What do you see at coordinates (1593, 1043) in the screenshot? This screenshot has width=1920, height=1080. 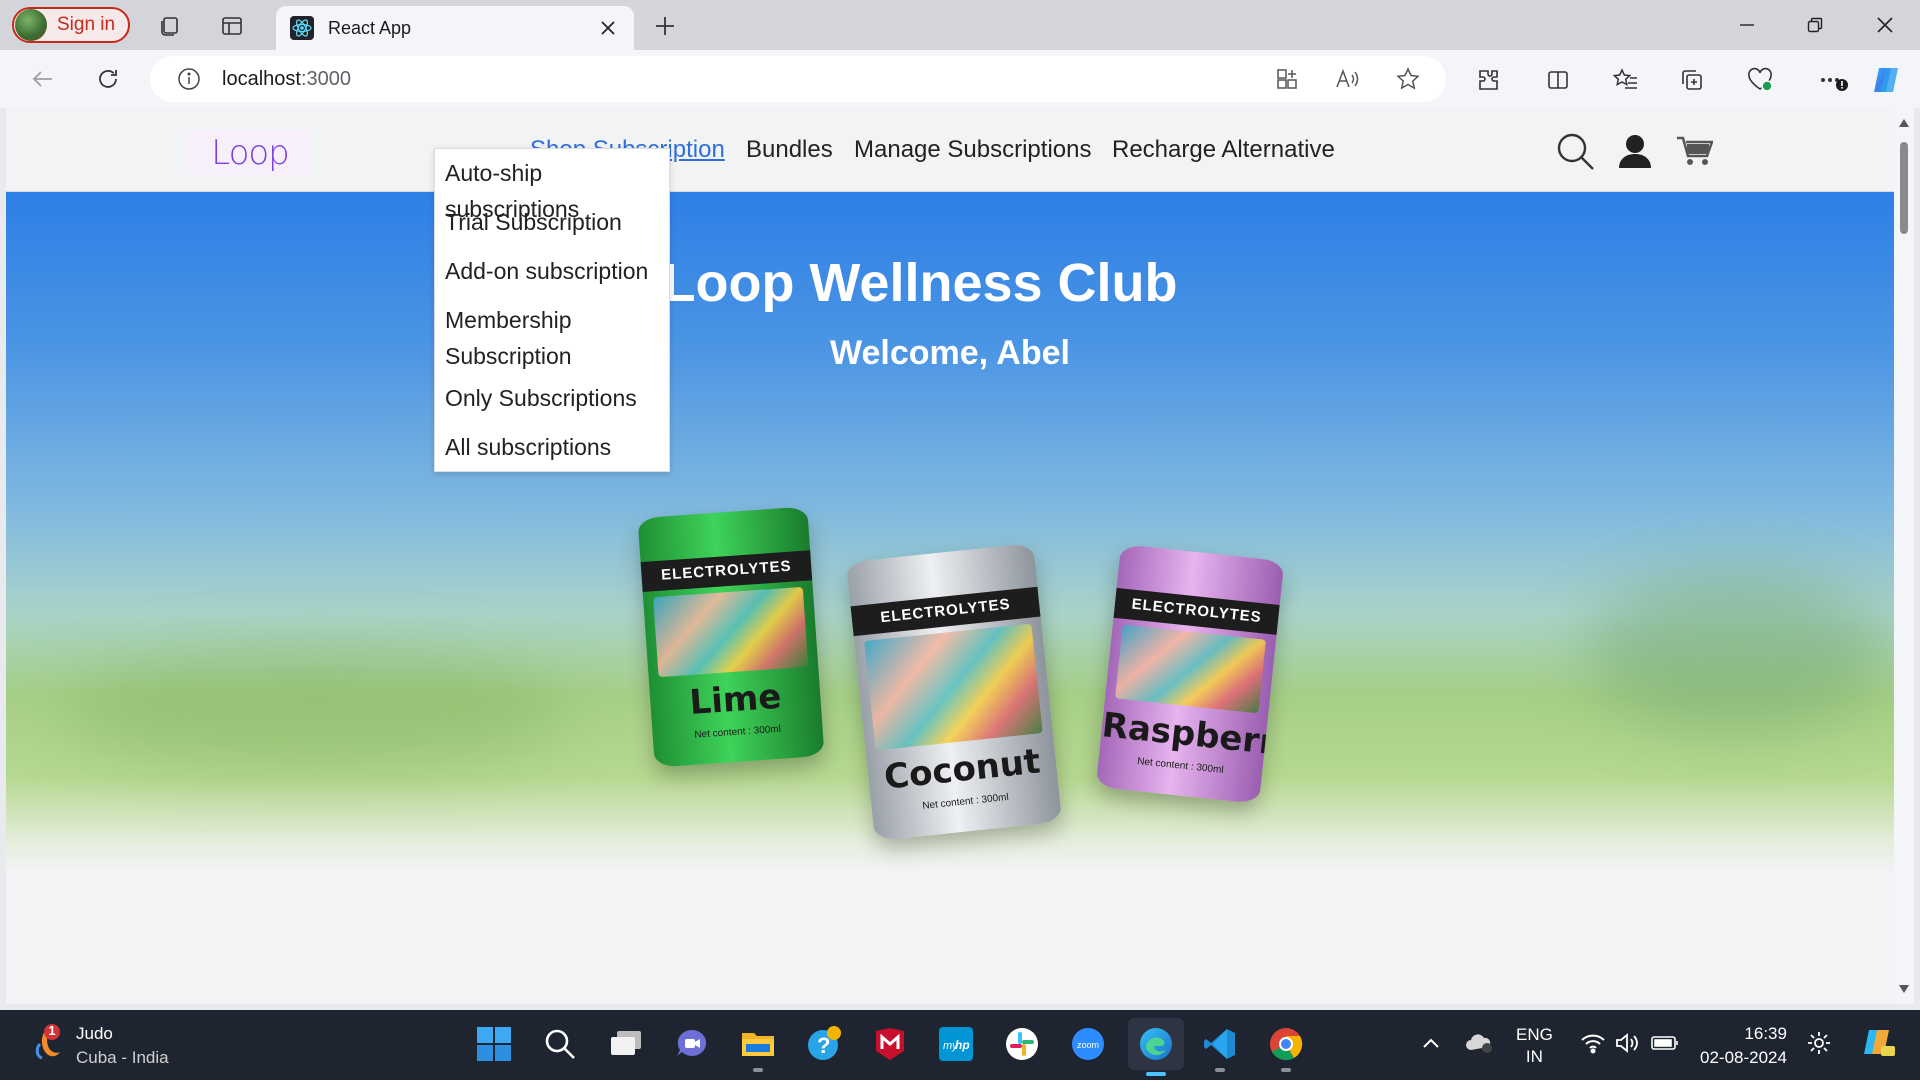 I see `wifi-icon` at bounding box center [1593, 1043].